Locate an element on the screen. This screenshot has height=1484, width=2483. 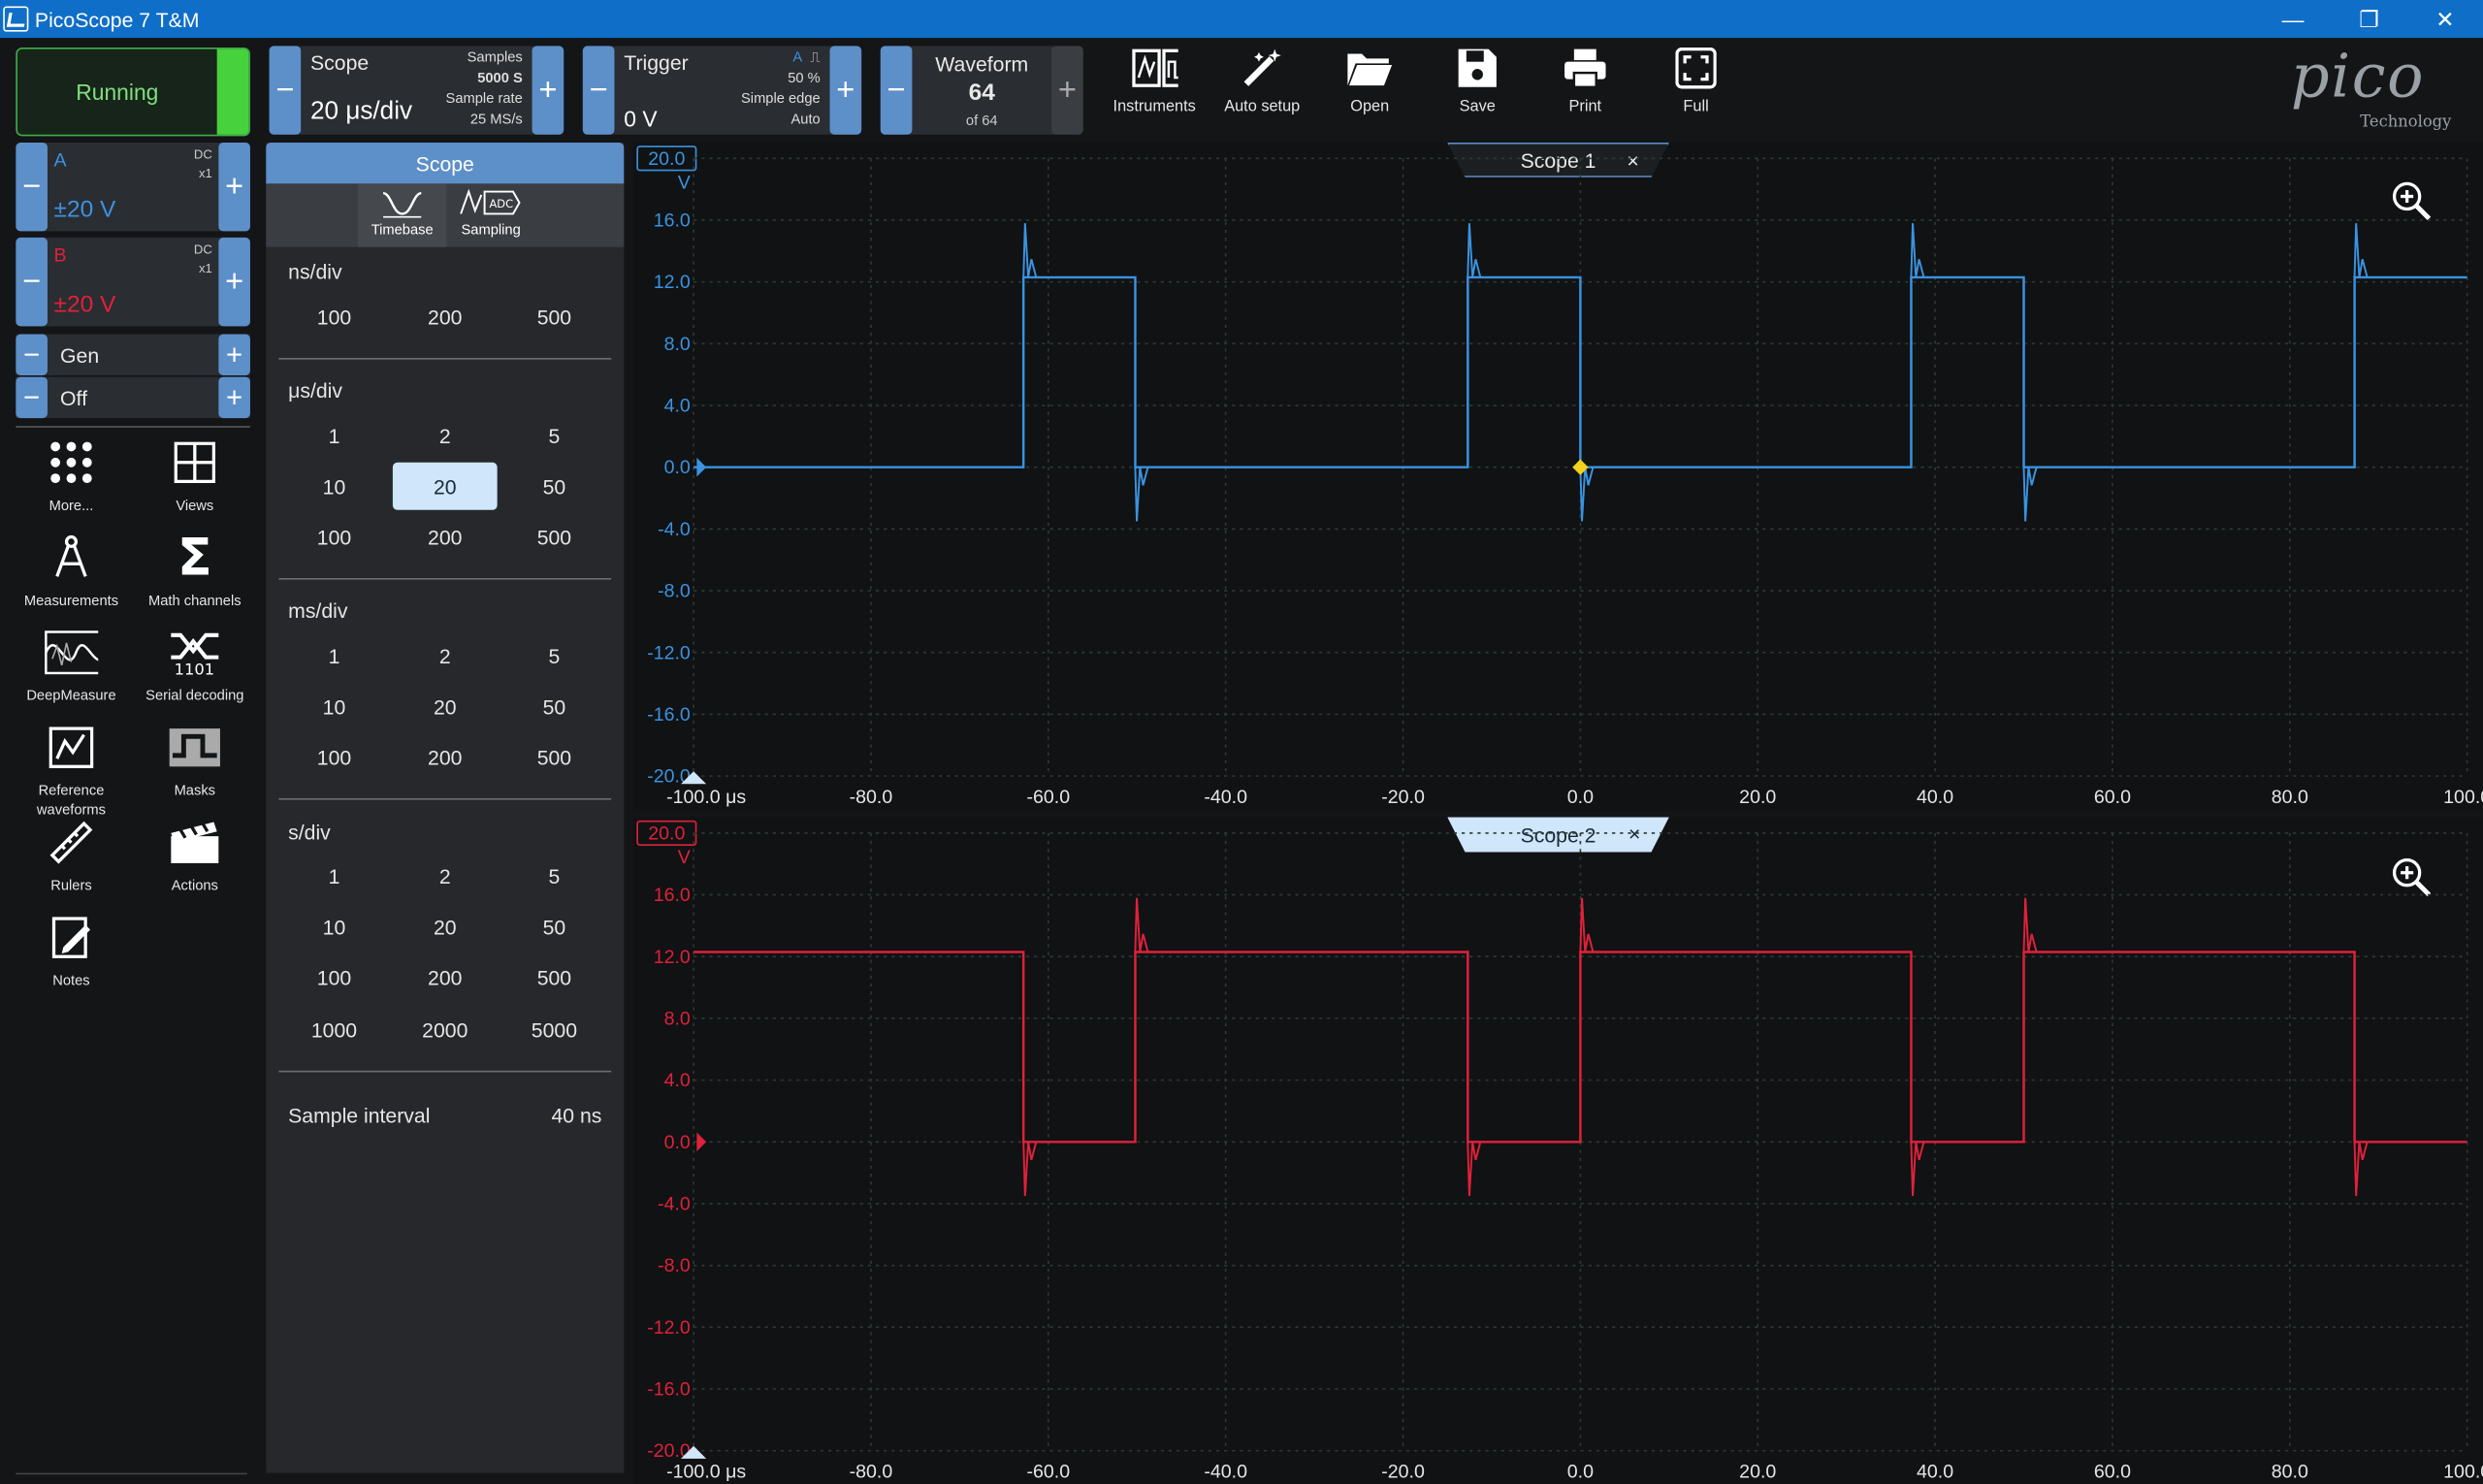
trigger-label: Trigger is located at coordinates (657, 62).